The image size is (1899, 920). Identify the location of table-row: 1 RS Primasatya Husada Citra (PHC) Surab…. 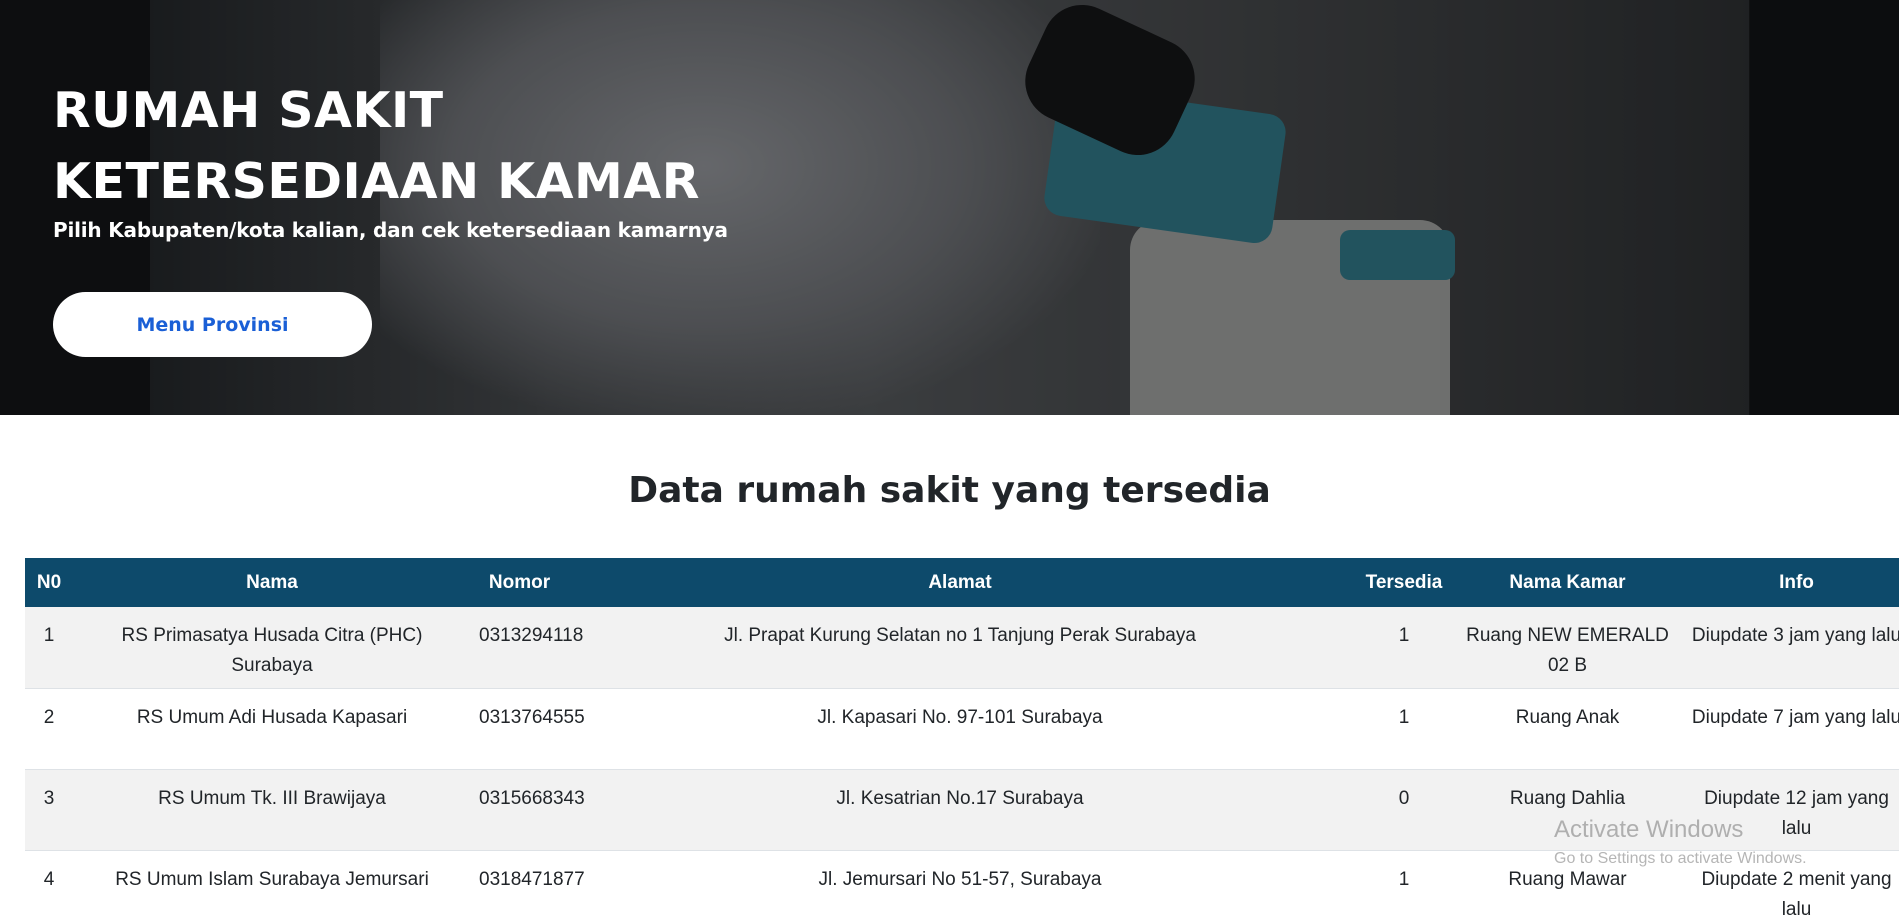
(962, 647).